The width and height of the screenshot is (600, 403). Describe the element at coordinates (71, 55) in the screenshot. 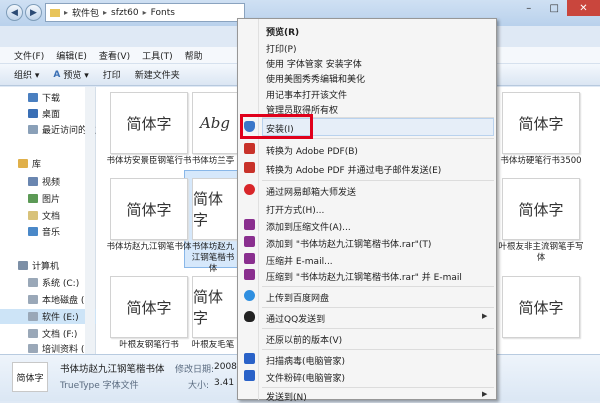

I see `menu-edit: 编辑(E)` at that location.